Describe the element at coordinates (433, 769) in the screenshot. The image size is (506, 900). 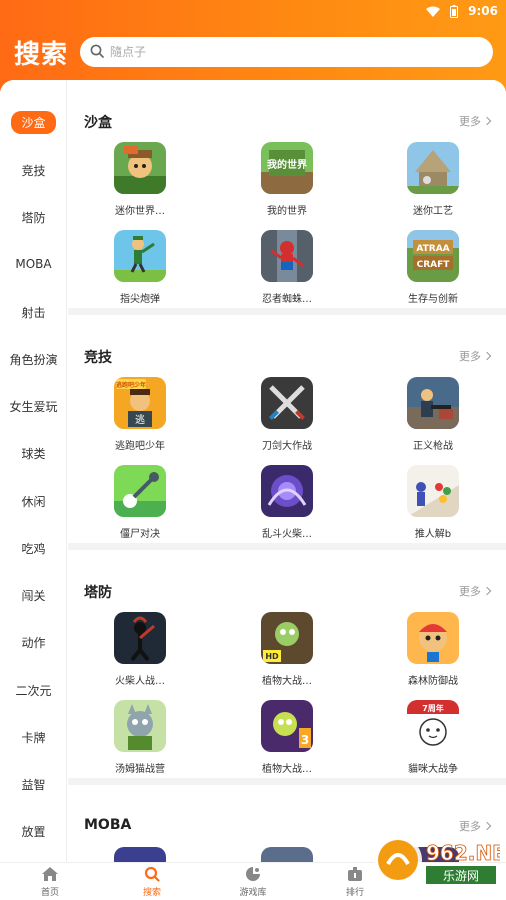
I see `game-name: 貓咪大战争` at that location.